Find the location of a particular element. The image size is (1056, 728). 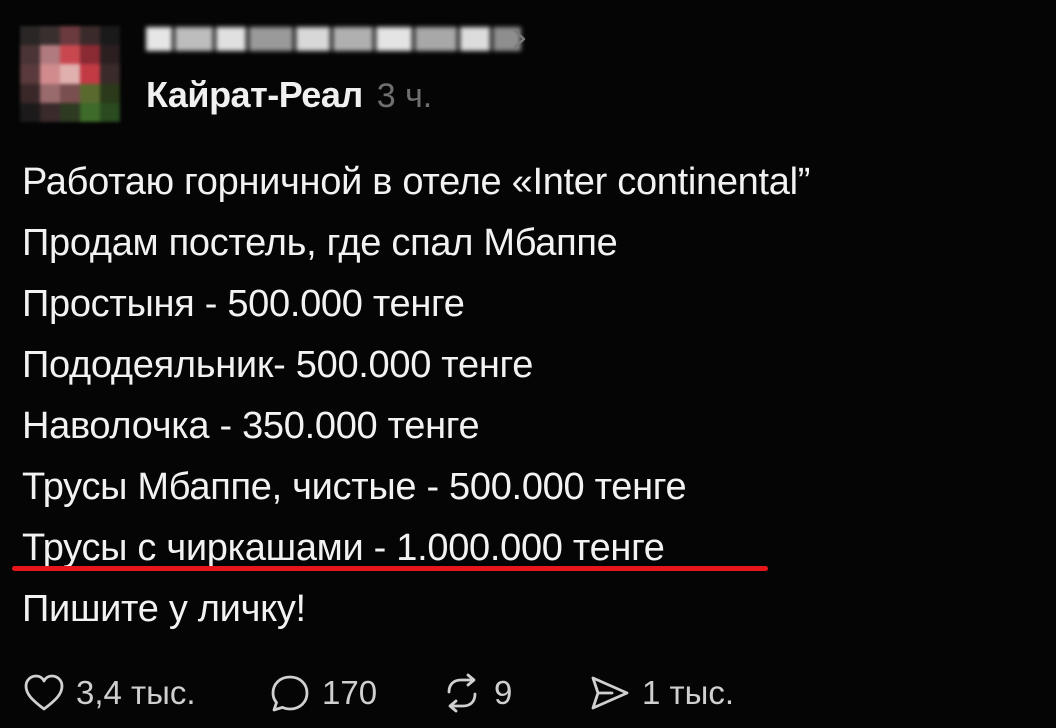

repost-button: 9 is located at coordinates (476, 693).